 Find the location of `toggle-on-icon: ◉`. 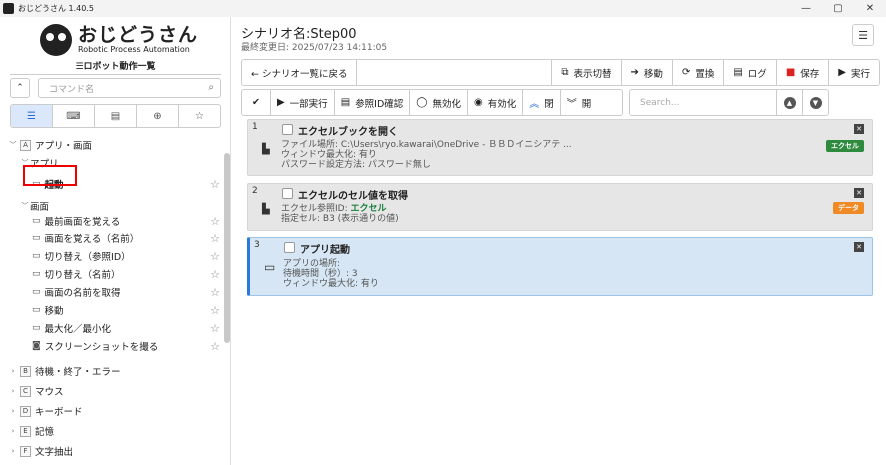

toggle-on-icon: ◉ is located at coordinates (478, 102).